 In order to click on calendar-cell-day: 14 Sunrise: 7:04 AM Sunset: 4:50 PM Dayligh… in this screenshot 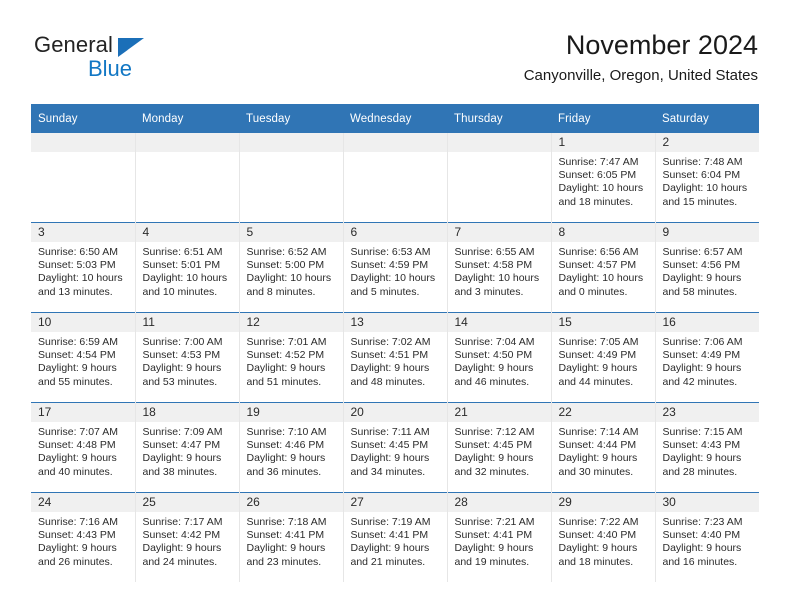, I will do `click(499, 357)`.